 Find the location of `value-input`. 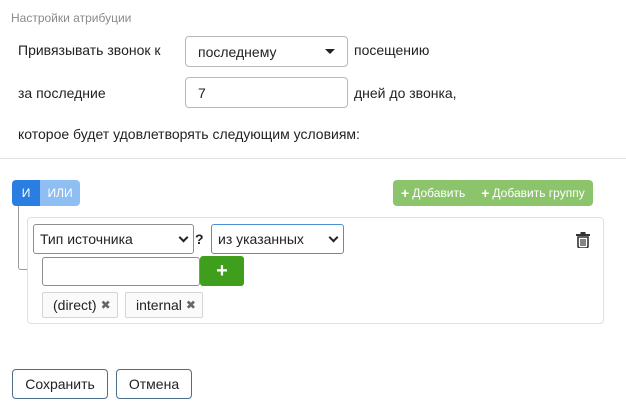

value-input is located at coordinates (121, 271).